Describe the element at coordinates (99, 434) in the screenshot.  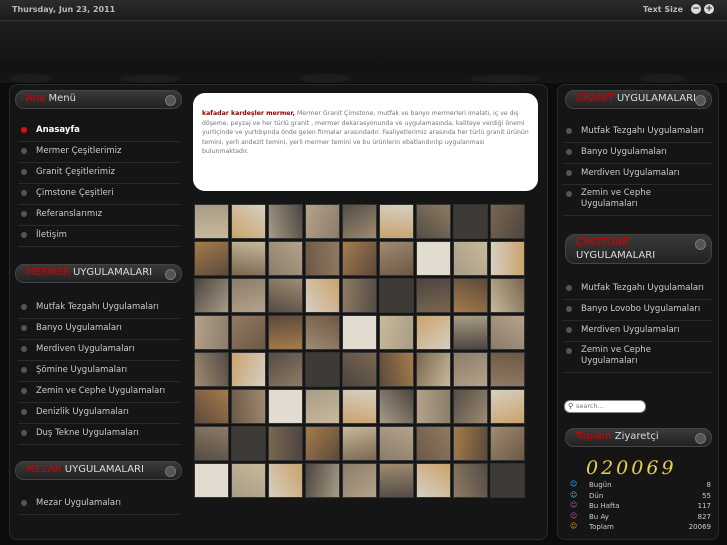
I see `nav-item-dus-tekne-uygulamalari: Duş Tekne Uygulamaları` at that location.